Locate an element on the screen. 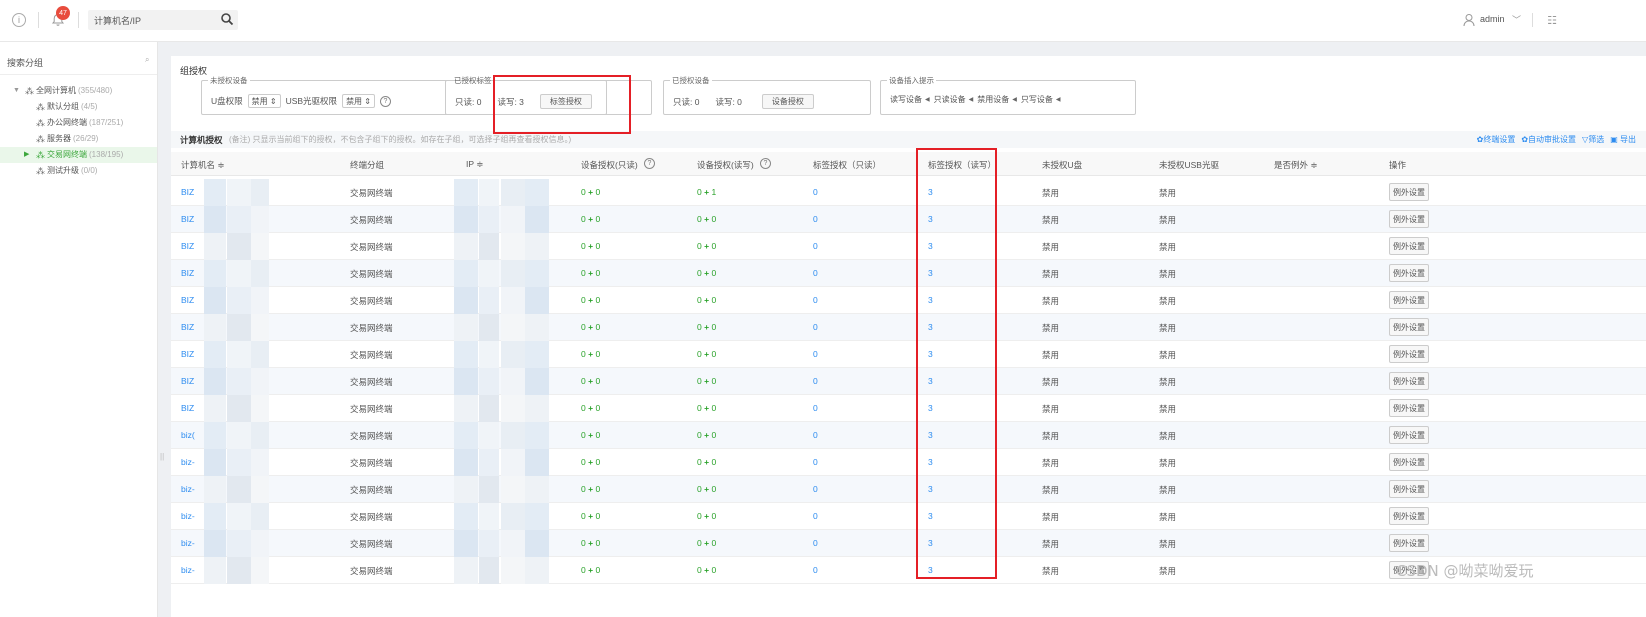 The height and width of the screenshot is (617, 1646). expand-arrow-icon: ▶ is located at coordinates (26, 155).